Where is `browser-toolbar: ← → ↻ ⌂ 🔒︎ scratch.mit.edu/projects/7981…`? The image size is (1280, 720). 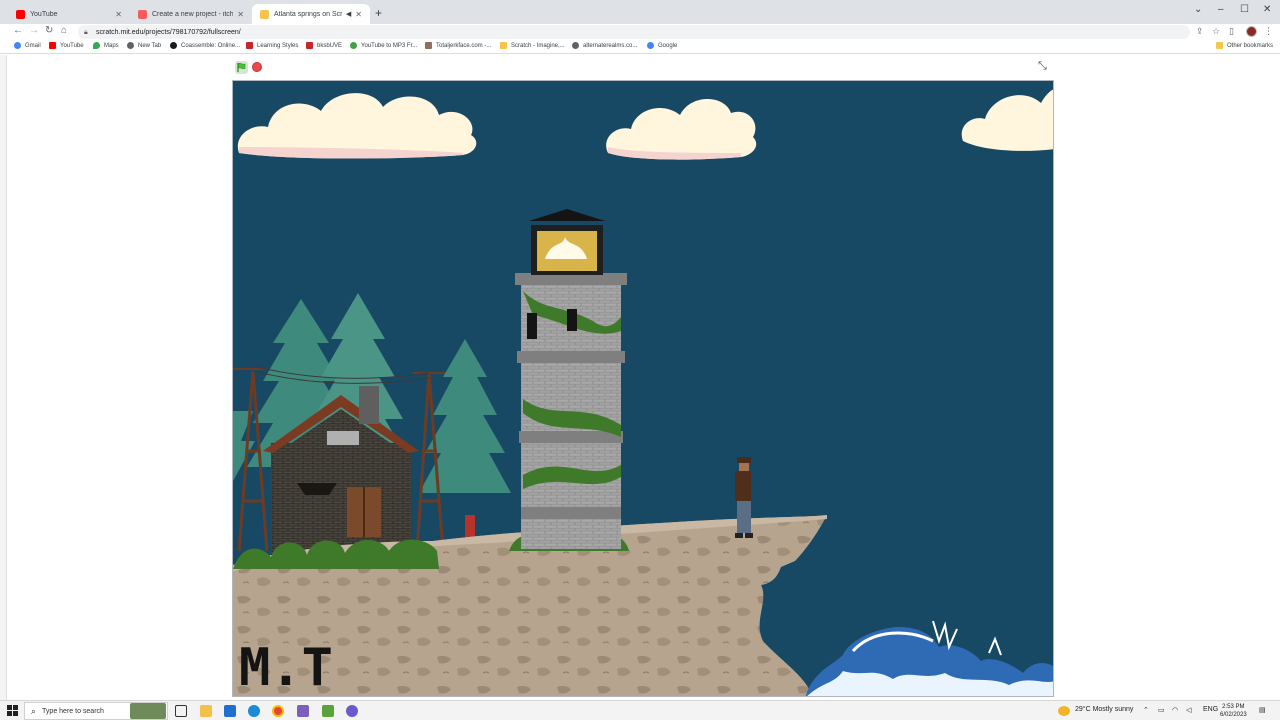 browser-toolbar: ← → ↻ ⌂ 🔒︎ scratch.mit.edu/projects/7981… is located at coordinates (640, 32).